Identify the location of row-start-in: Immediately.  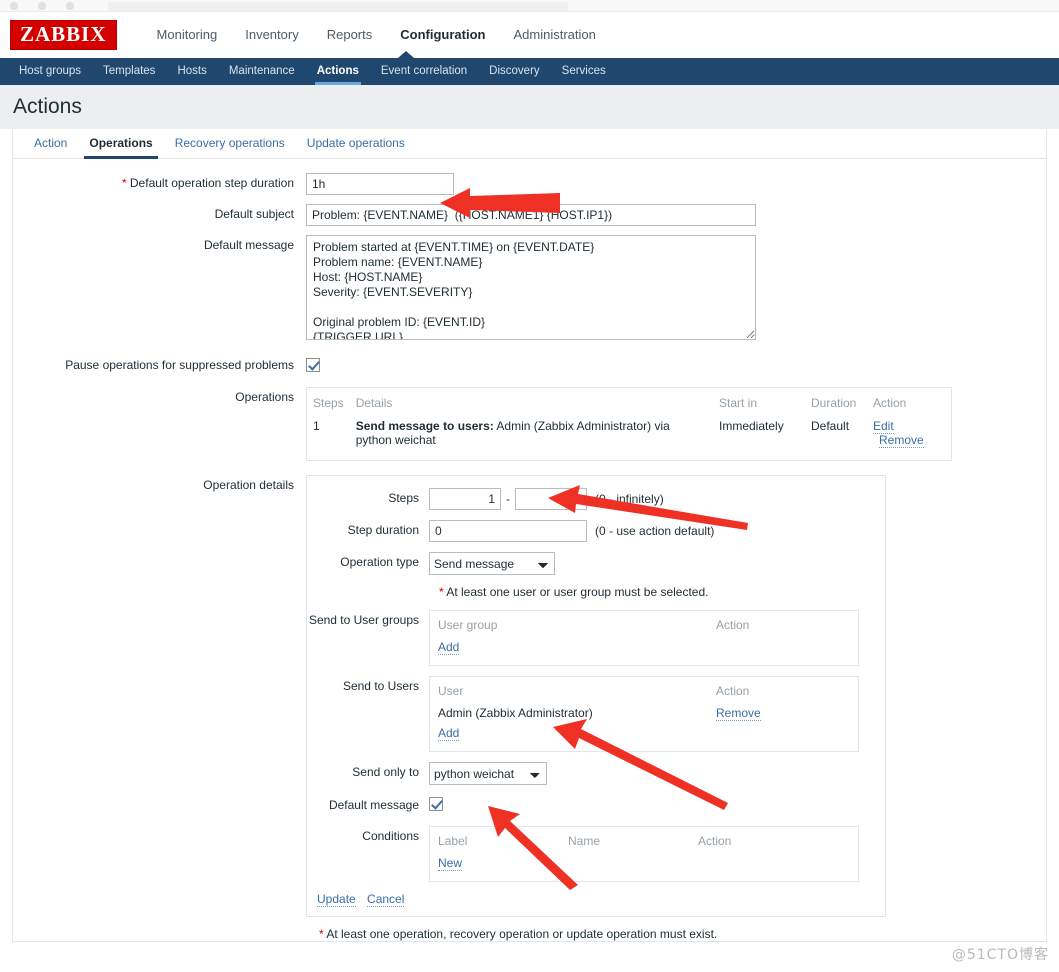
(751, 426).